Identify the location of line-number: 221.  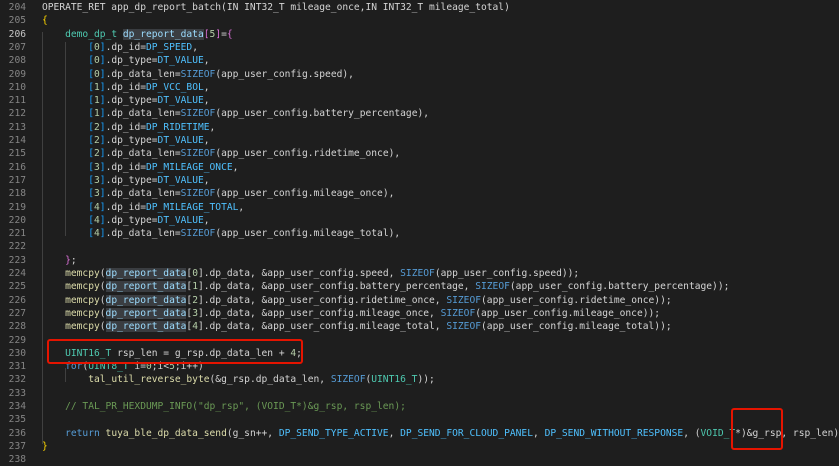
(17, 234).